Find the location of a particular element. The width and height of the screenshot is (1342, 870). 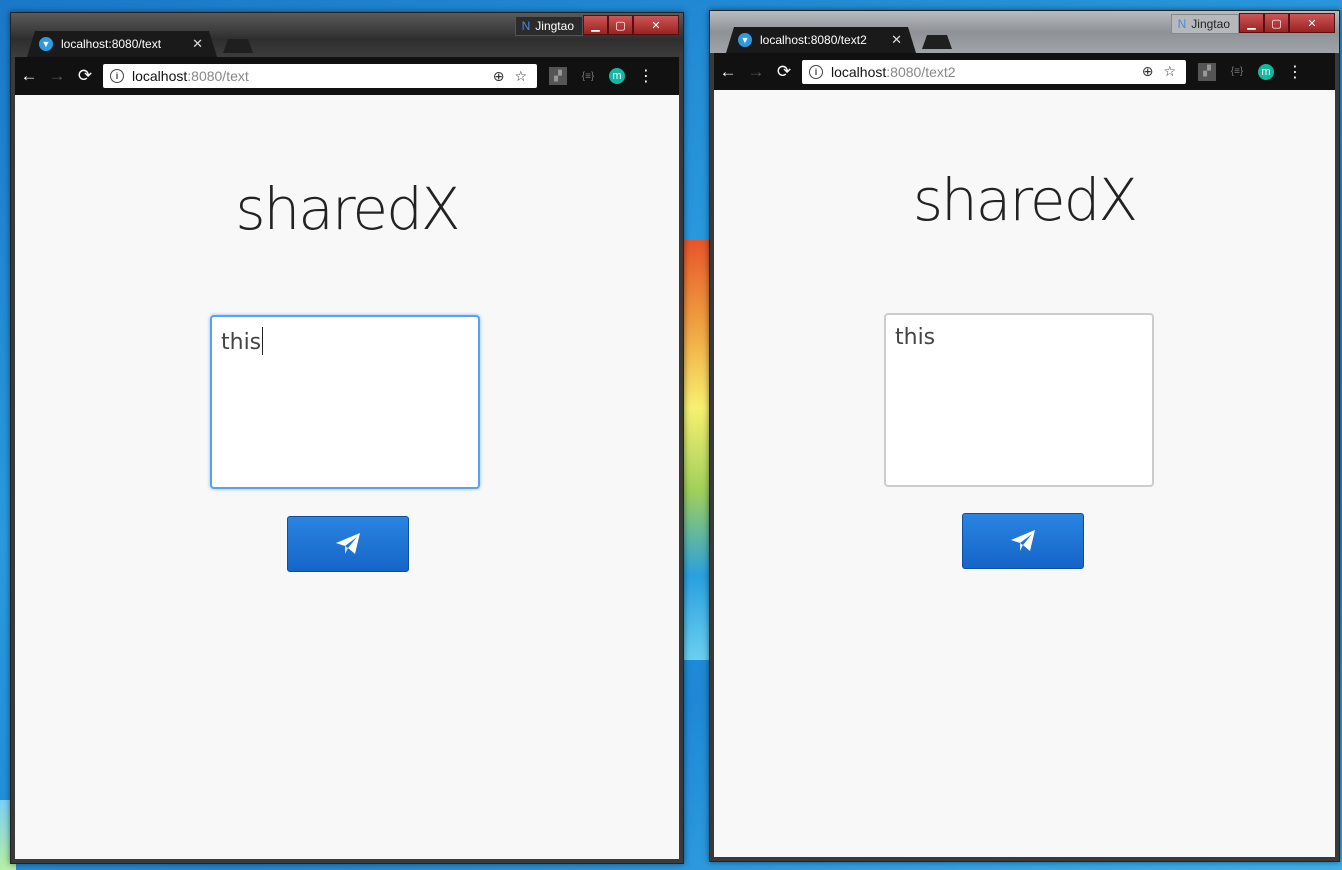

title-bar: N Jingtao ▁ ▢ ✕ ▼ localhost:8080/text2 ✕ is located at coordinates (1024, 32).